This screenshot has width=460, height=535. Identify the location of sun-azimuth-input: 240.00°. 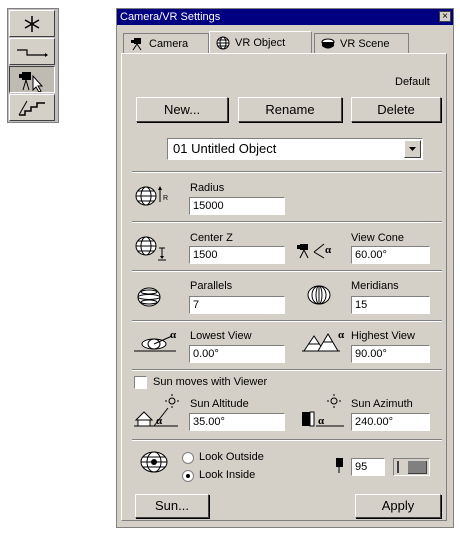
(390, 422).